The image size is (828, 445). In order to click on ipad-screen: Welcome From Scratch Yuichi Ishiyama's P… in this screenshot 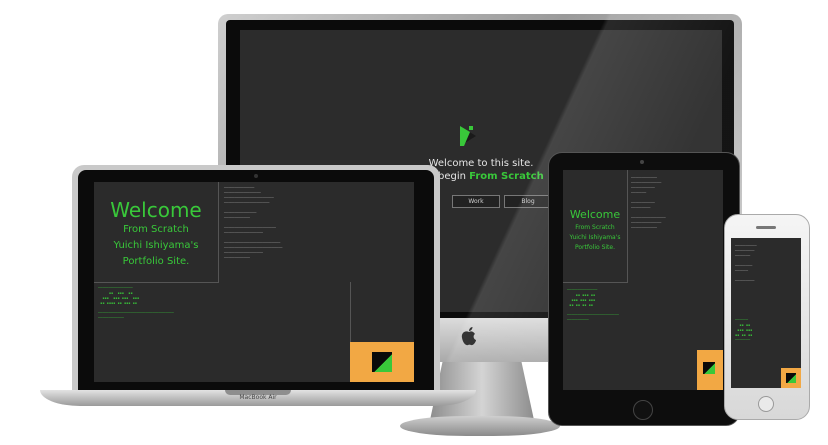, I will do `click(643, 280)`.